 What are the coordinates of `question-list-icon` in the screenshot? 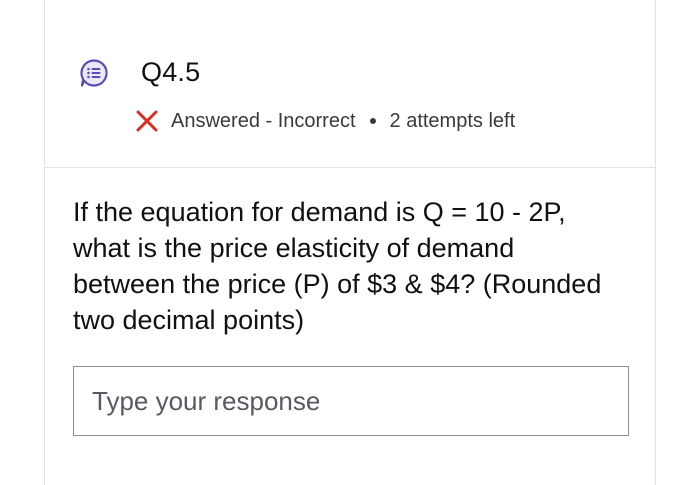 It's located at (94, 73).